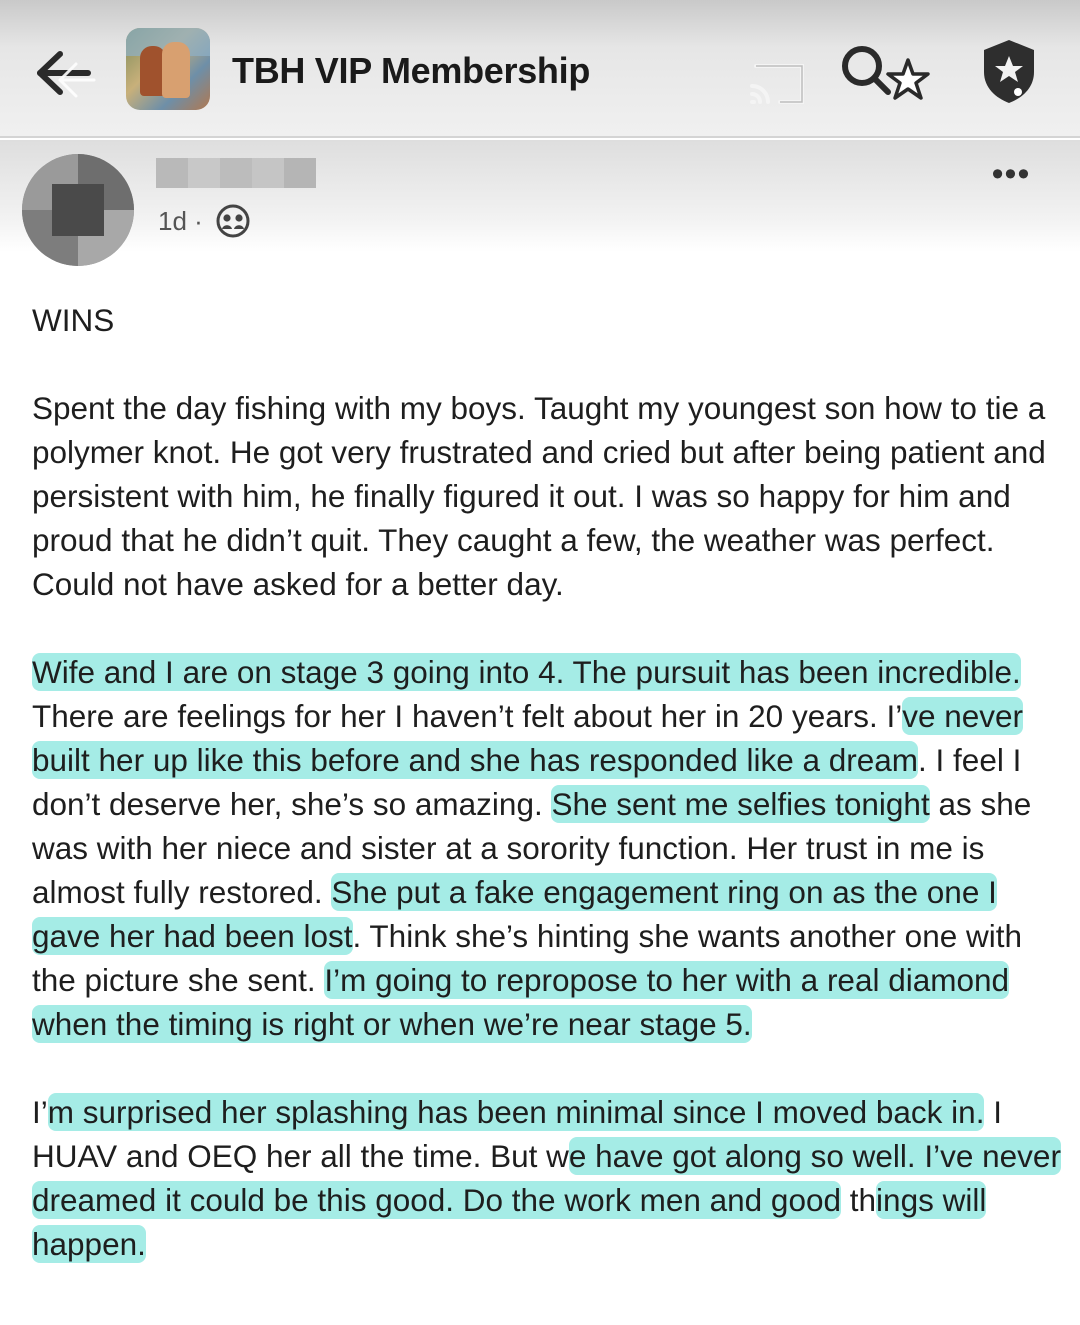 The image size is (1080, 1325). I want to click on text-segment: th, so click(859, 1200).